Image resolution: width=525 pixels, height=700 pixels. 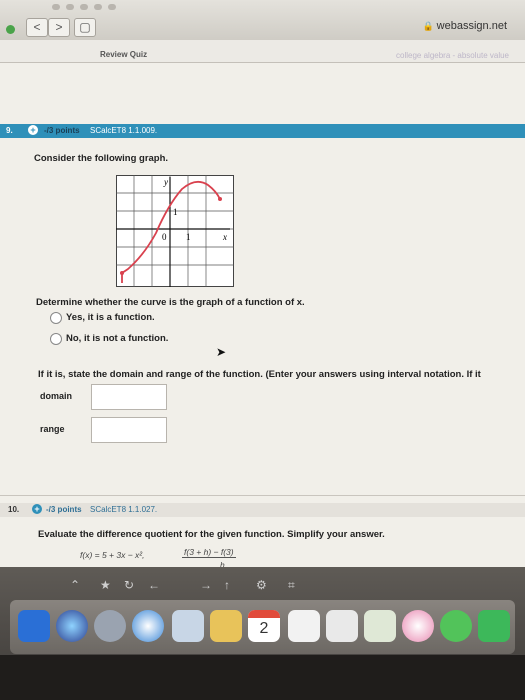 What do you see at coordinates (209, 552) in the screenshot?
I see `difference-quotient-numerator: f(3 + h) − f(3)` at bounding box center [209, 552].